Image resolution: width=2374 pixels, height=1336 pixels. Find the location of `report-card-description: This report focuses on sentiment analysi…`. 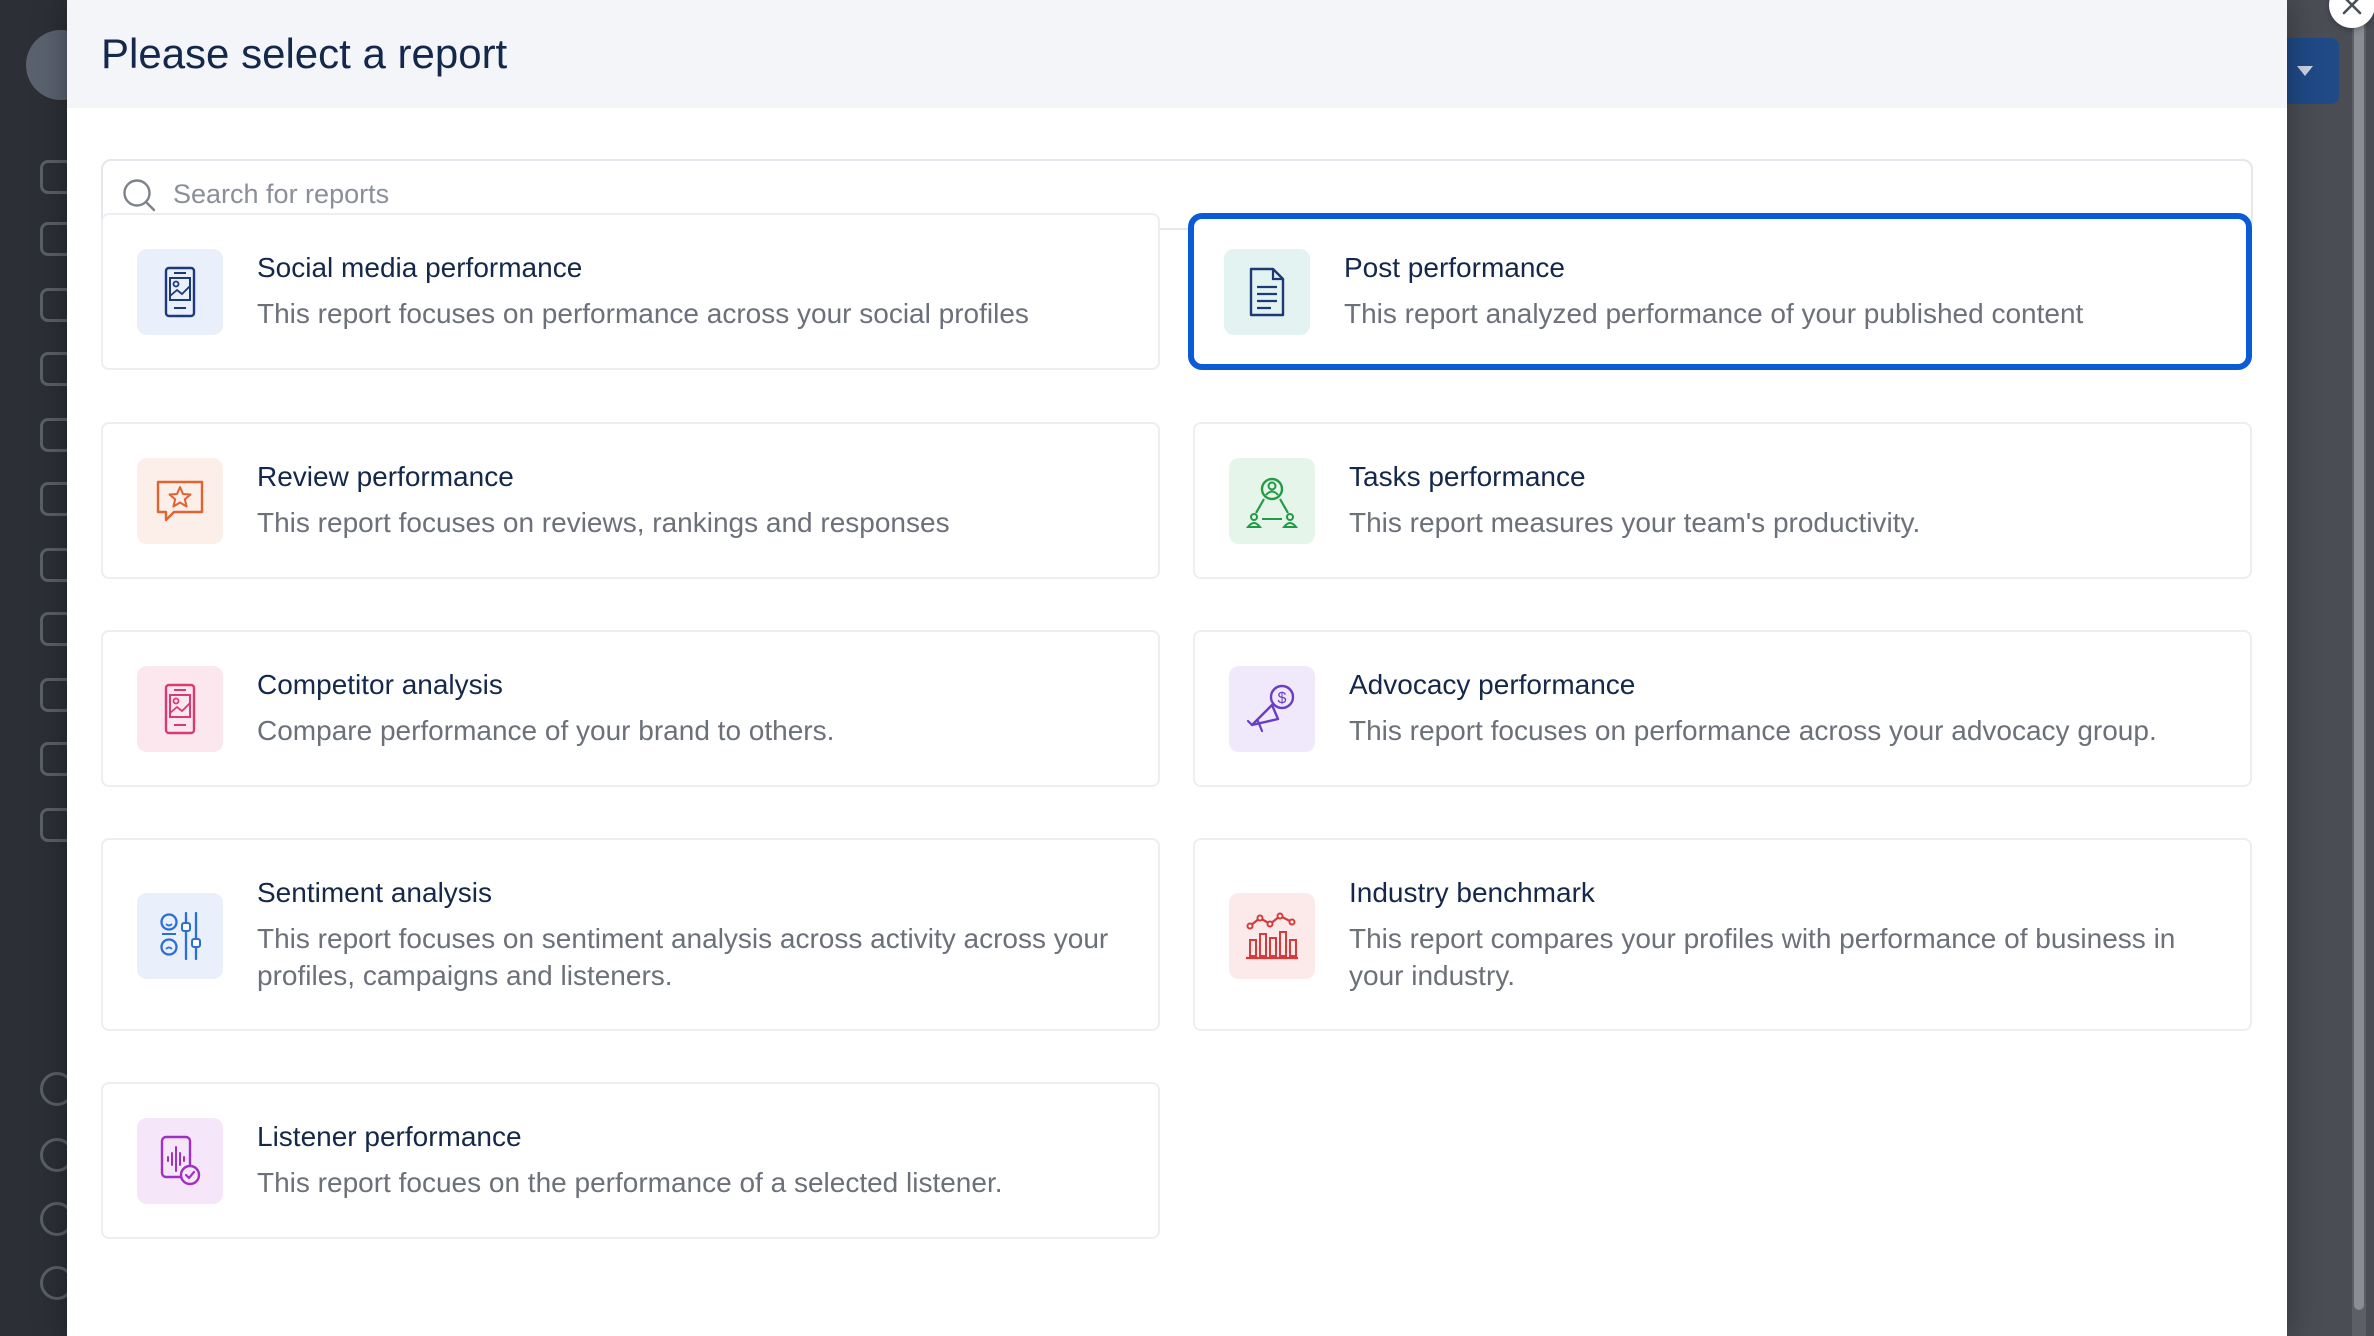

report-card-description: This report focuses on sentiment analysi… is located at coordinates (683, 957).